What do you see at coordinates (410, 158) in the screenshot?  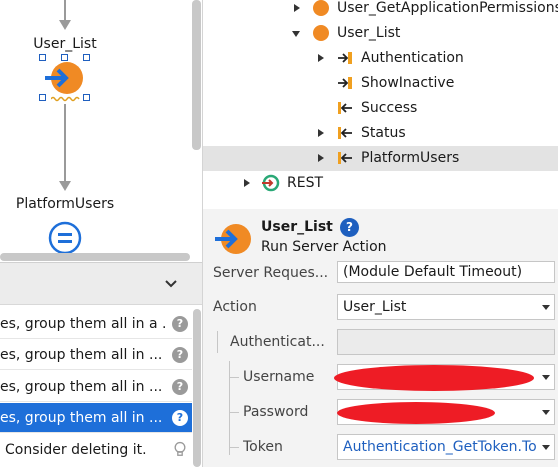 I see `tree-item-label: PlatformUsers` at bounding box center [410, 158].